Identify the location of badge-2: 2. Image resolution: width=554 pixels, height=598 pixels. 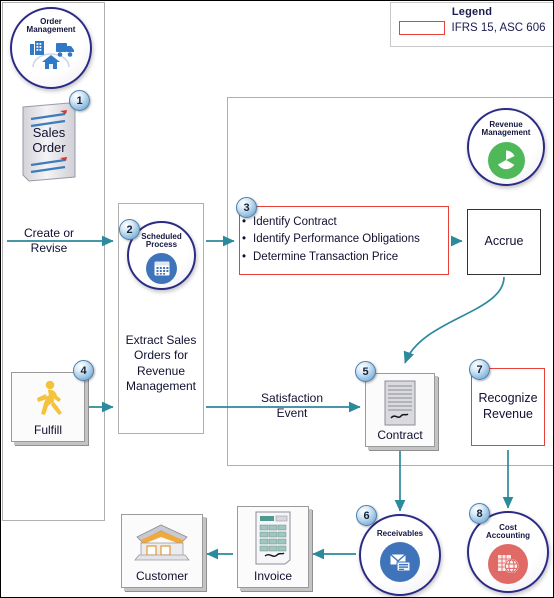
(129, 229).